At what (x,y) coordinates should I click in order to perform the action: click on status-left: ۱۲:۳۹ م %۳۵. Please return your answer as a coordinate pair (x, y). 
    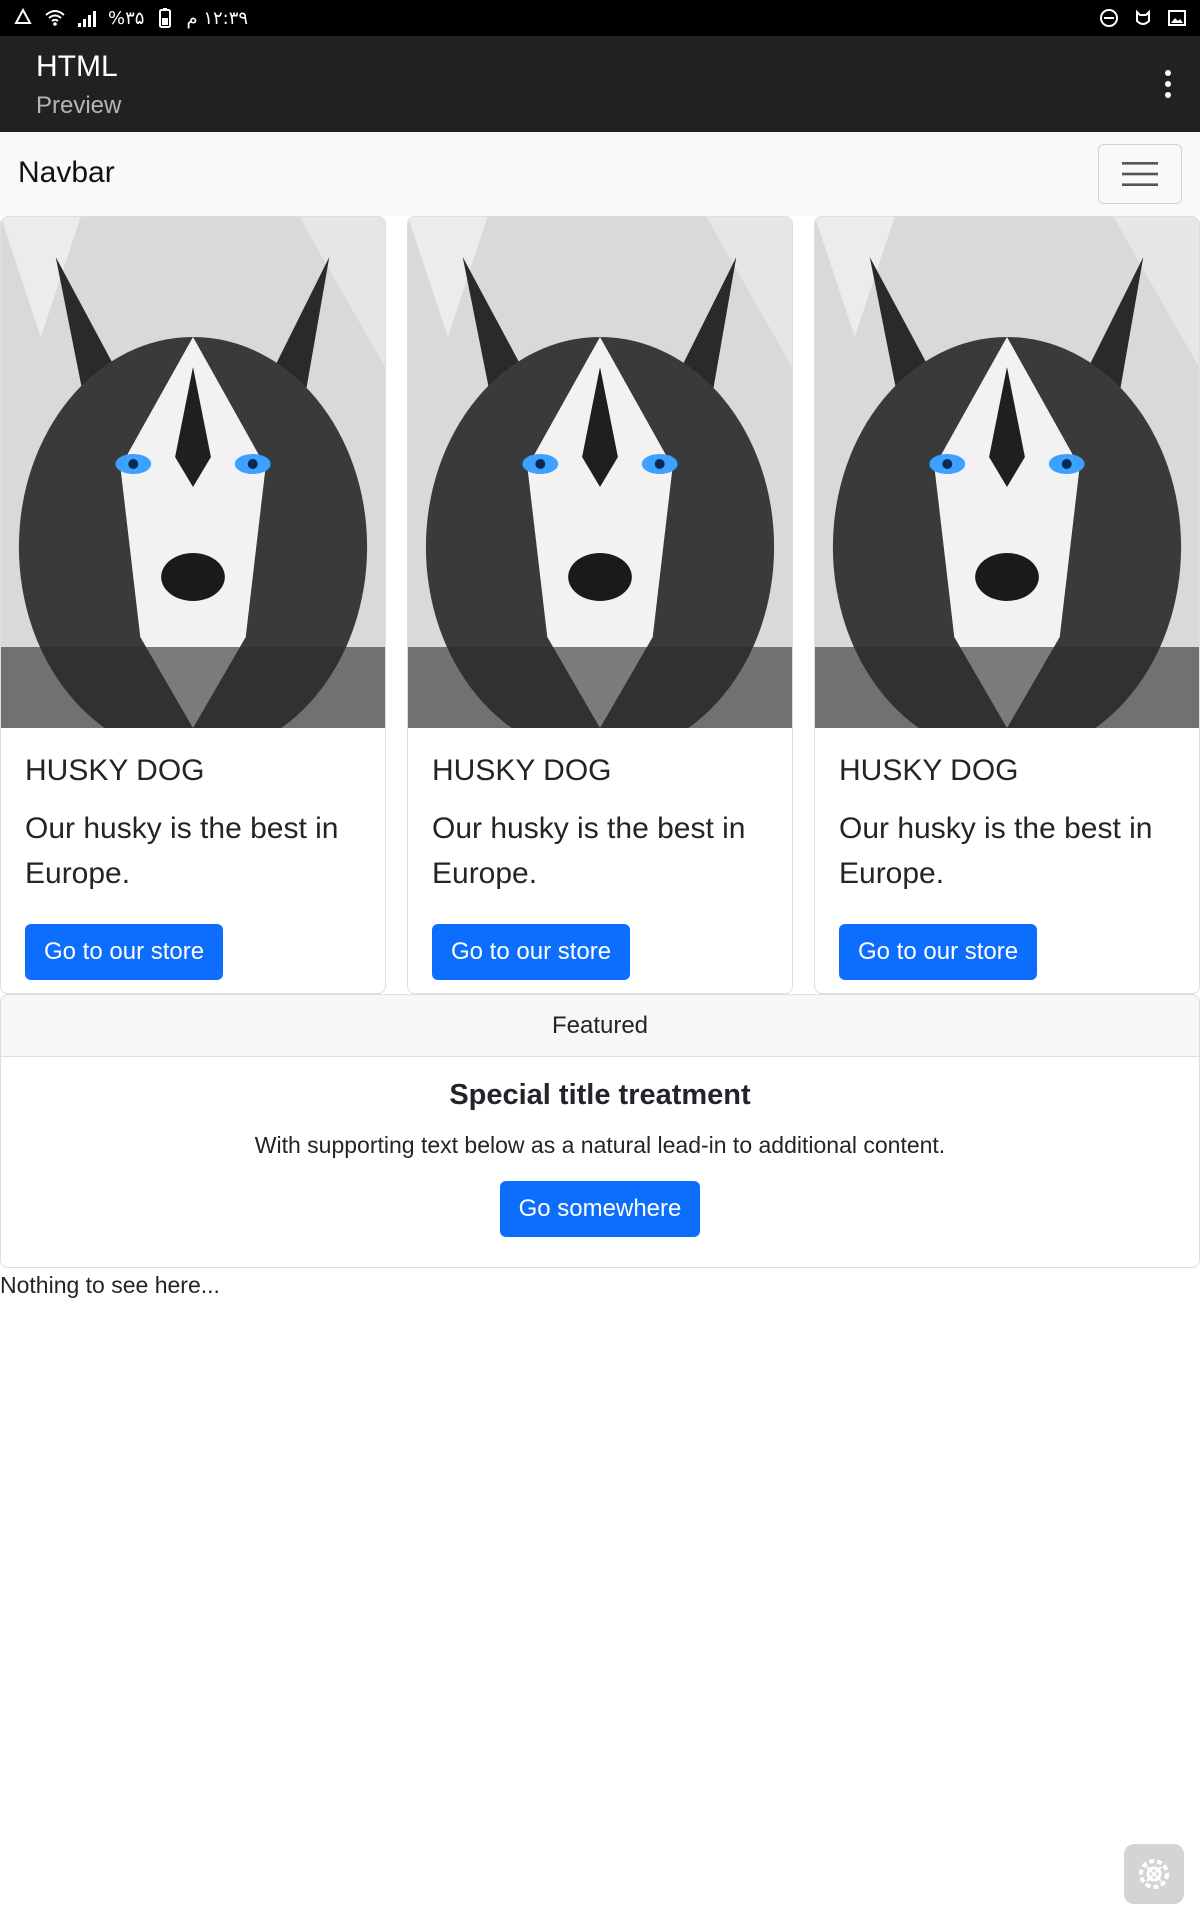
    Looking at the image, I should click on (130, 18).